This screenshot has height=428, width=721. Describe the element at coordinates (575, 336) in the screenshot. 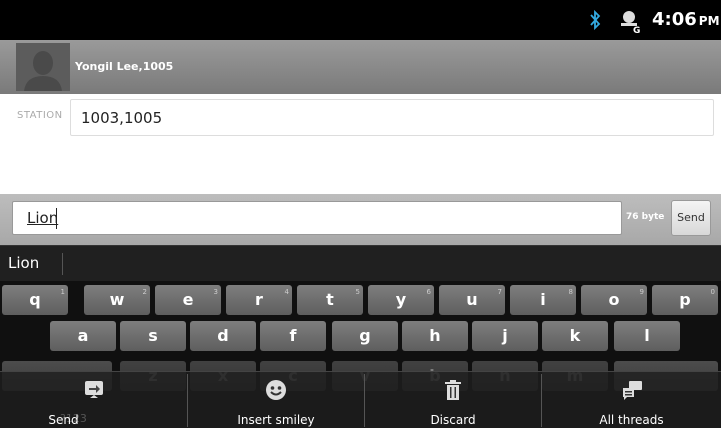

I see `key-k: k` at that location.